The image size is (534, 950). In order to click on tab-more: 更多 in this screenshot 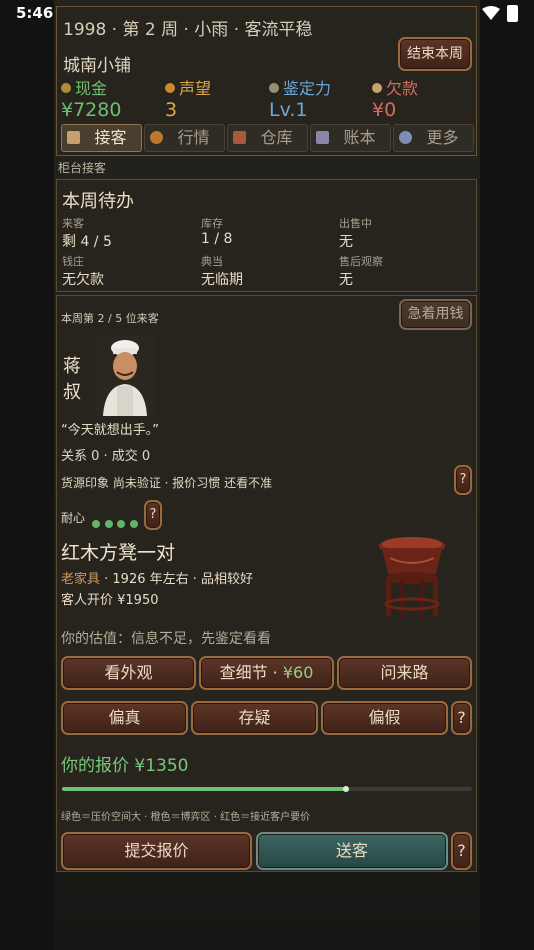, I will do `click(433, 138)`.